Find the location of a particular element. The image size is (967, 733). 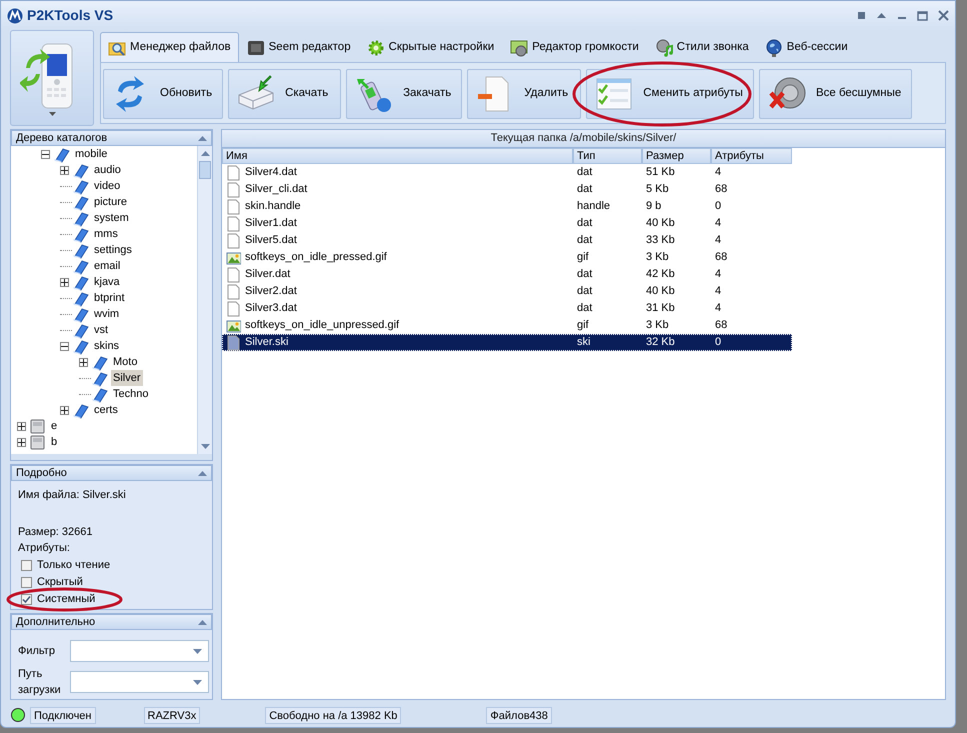

table-cell-text: Silver3.dat is located at coordinates (271, 308).